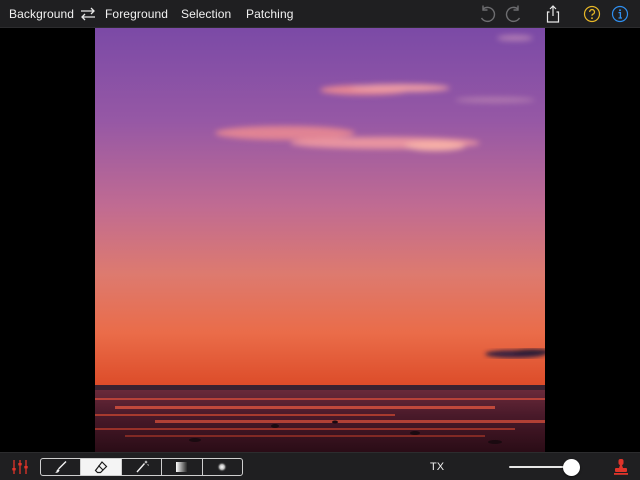 Image resolution: width=640 pixels, height=480 pixels. Describe the element at coordinates (540, 467) in the screenshot. I see `brush-size-slider-track` at that location.